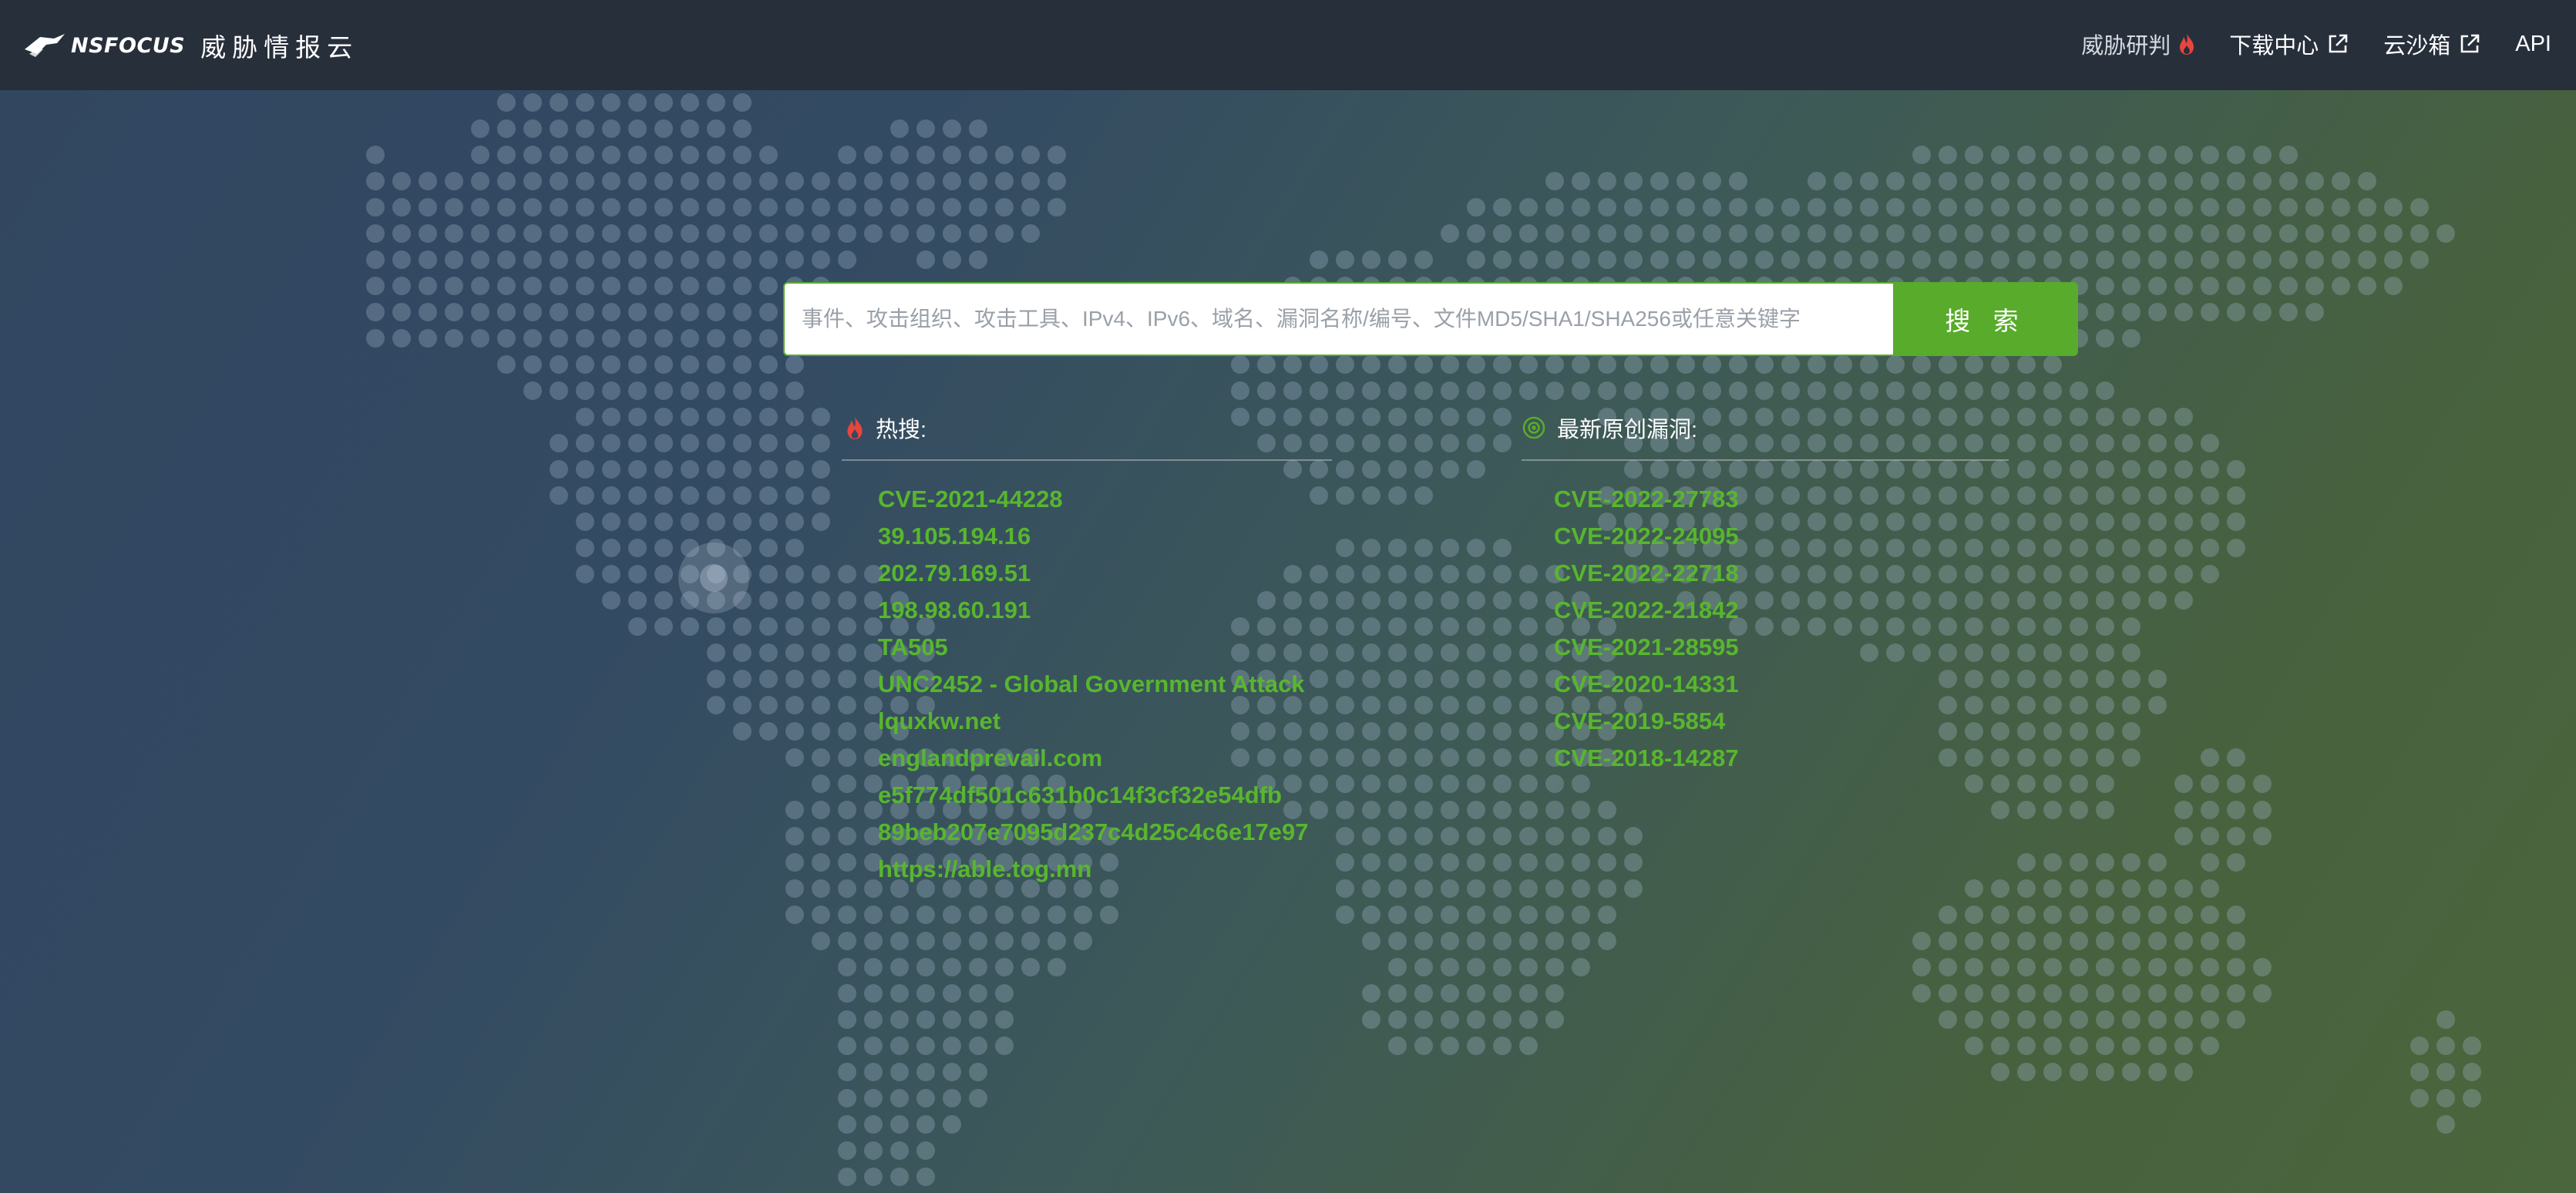  I want to click on nav-api: API, so click(2533, 44).